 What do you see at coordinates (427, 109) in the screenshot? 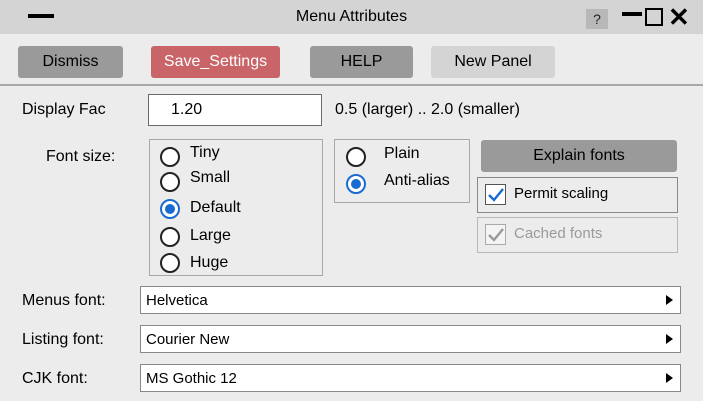
I see `display-fac-range-note: 0.5 (larger) .. 2.0 (smaller)` at bounding box center [427, 109].